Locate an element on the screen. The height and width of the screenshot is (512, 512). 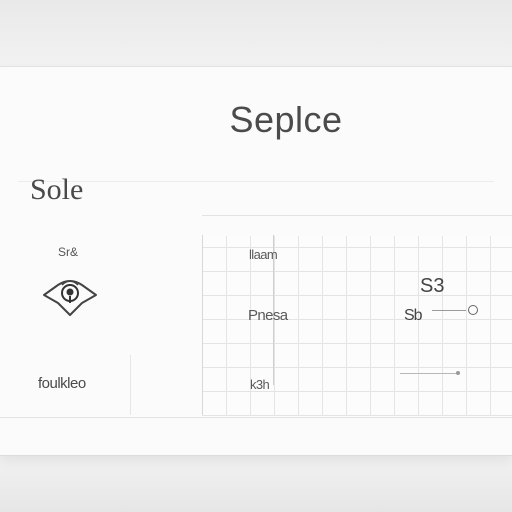
grid-row-label: k3h is located at coordinates (260, 384).